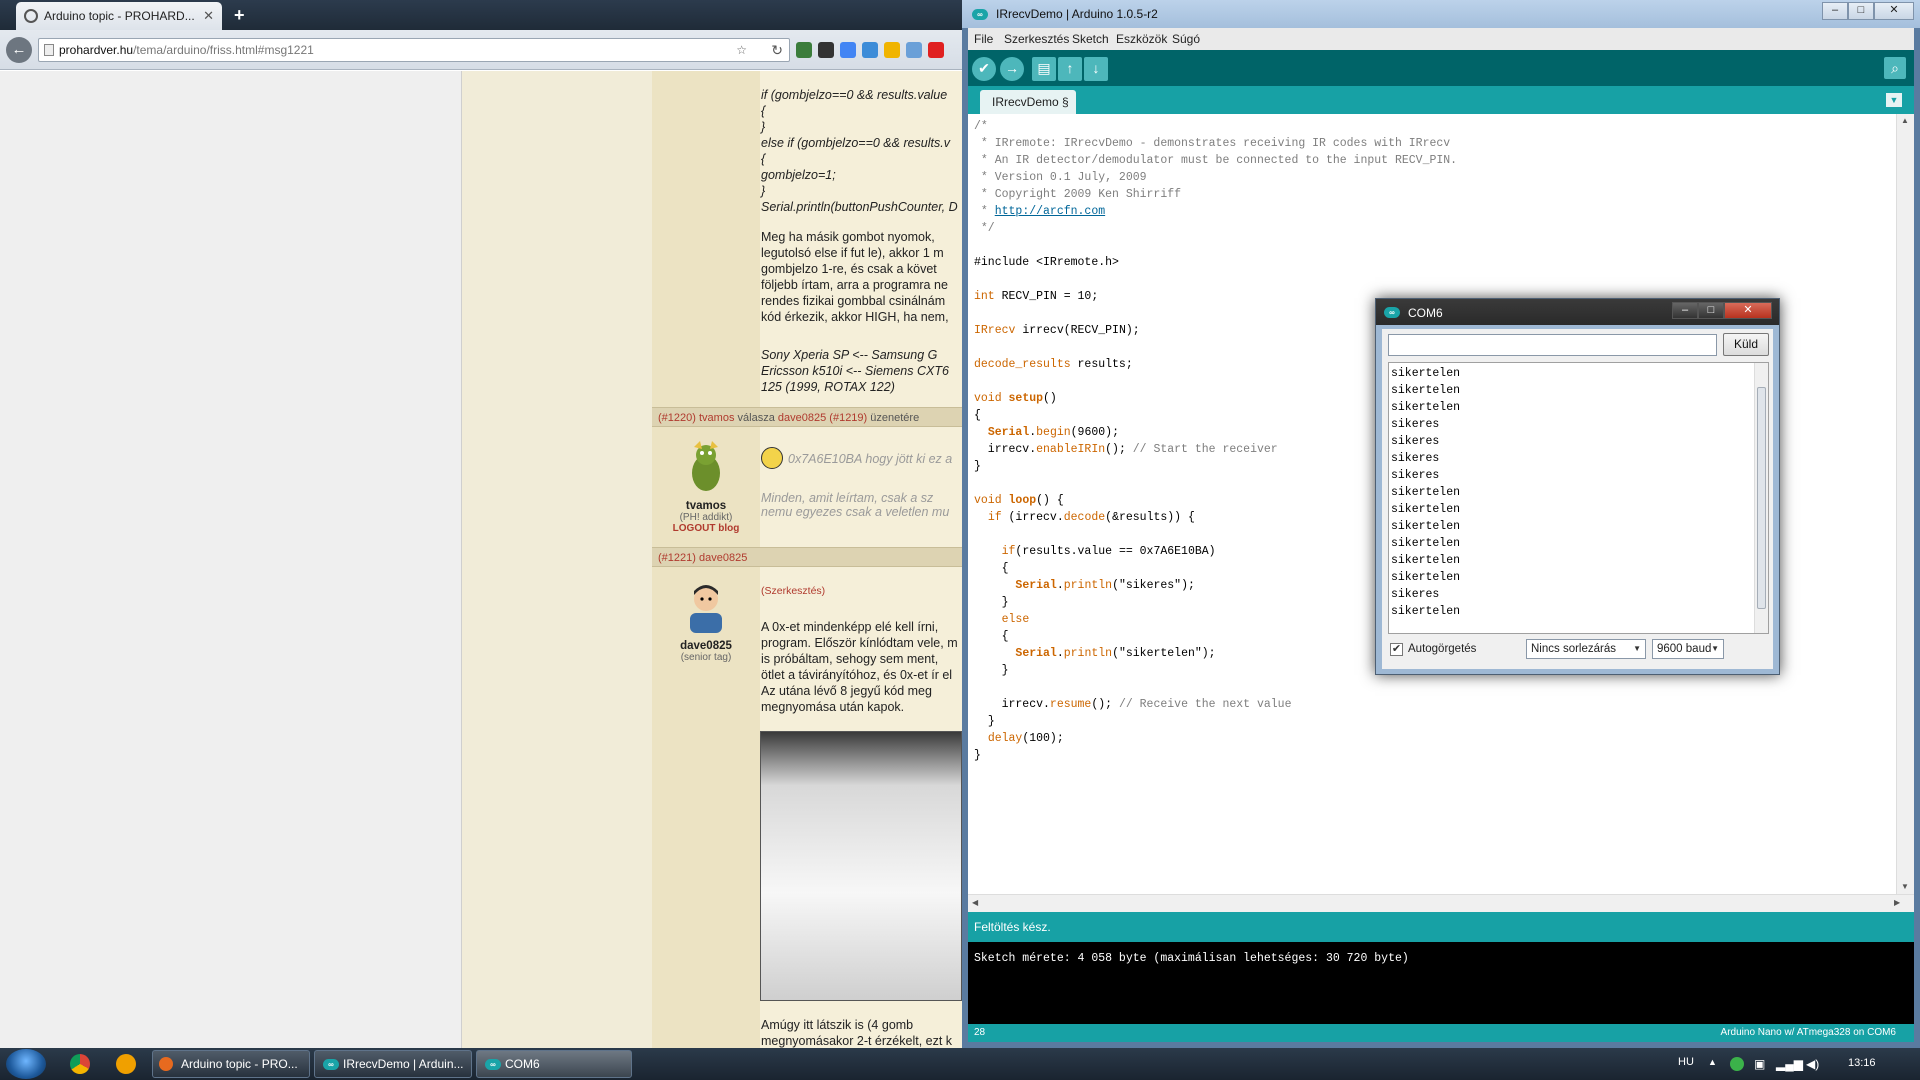 This screenshot has height=1080, width=1920. What do you see at coordinates (119, 16) in the screenshot?
I see `browser-tab: Arduino topic - PROHARD... ✕` at bounding box center [119, 16].